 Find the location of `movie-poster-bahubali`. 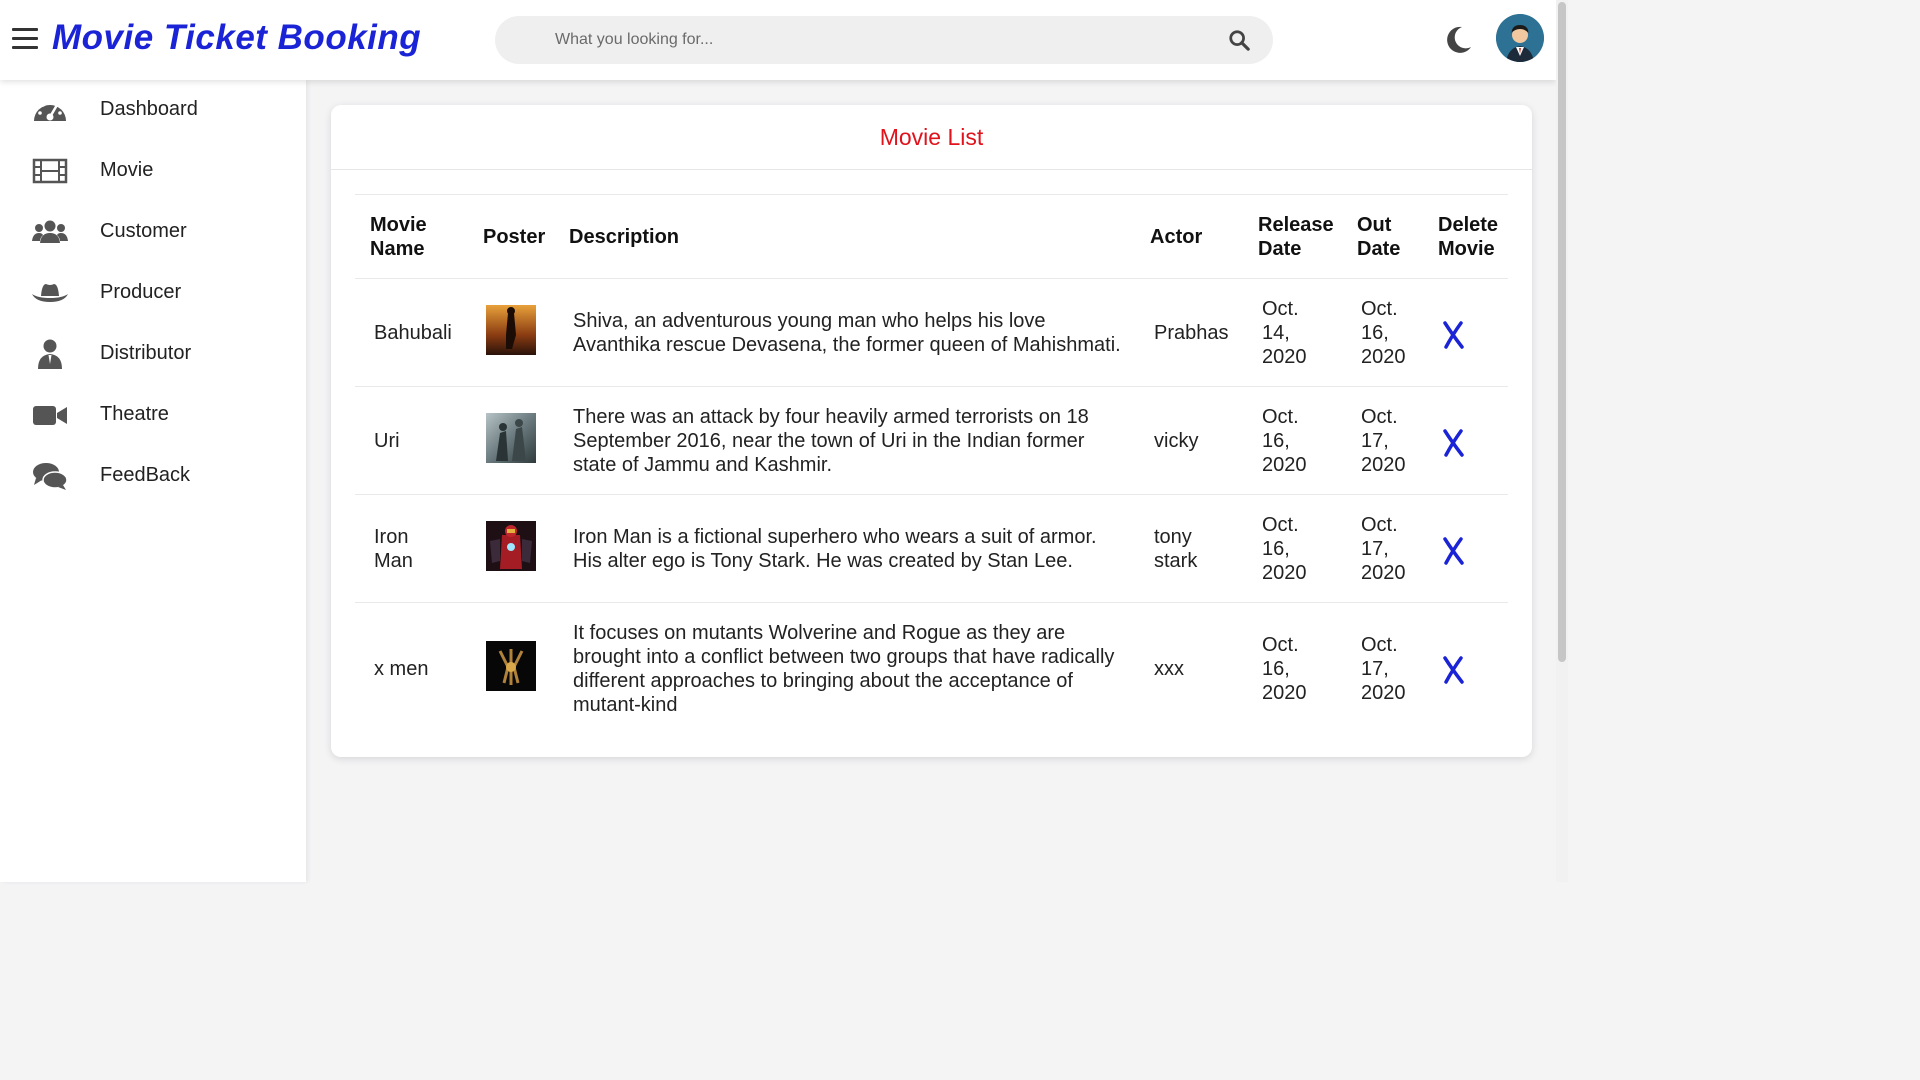

movie-poster-bahubali is located at coordinates (511, 330).